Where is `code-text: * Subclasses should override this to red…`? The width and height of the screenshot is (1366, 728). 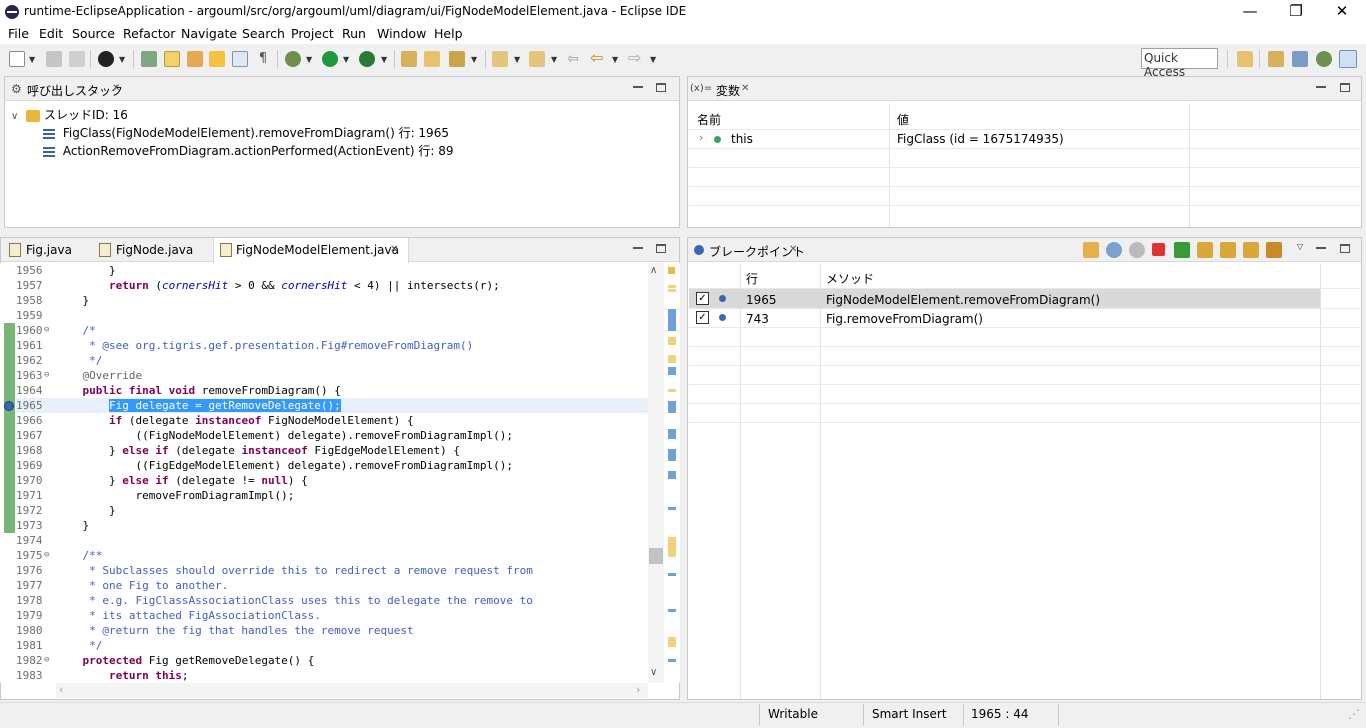 code-text: * Subclasses should override this to red… is located at coordinates (294, 570).